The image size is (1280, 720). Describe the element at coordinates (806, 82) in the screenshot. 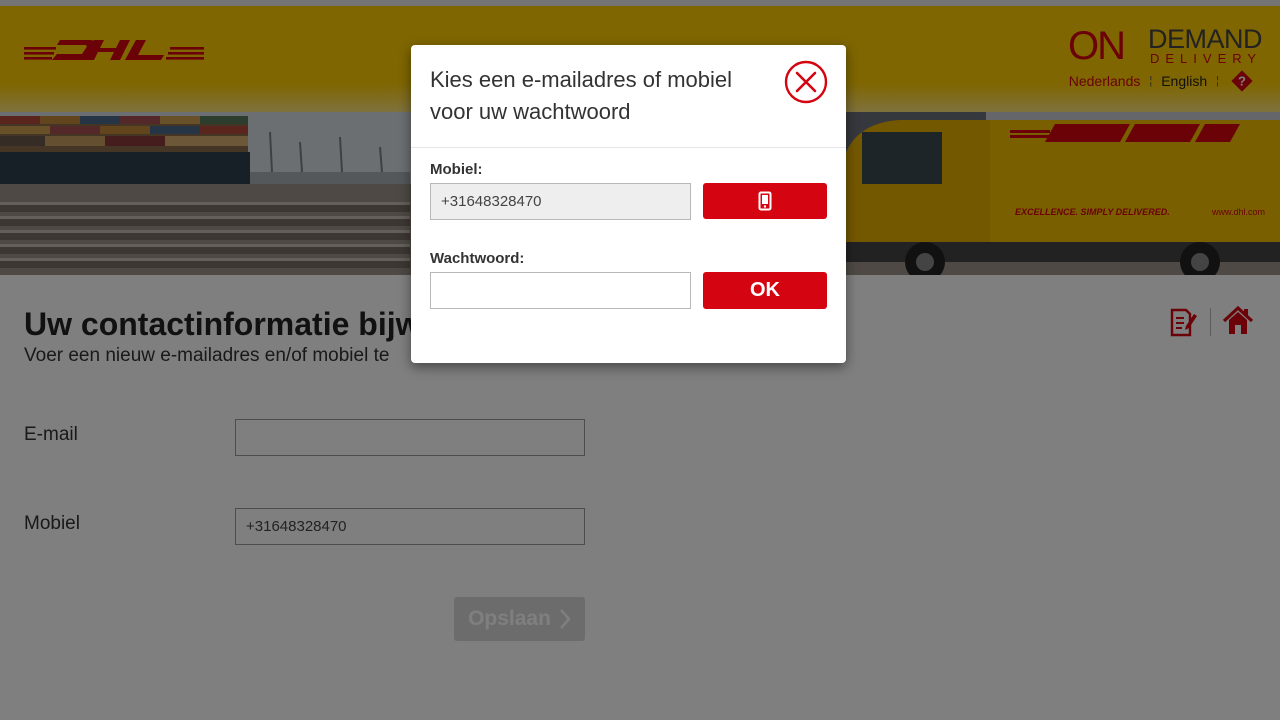

I see `close-icon` at that location.